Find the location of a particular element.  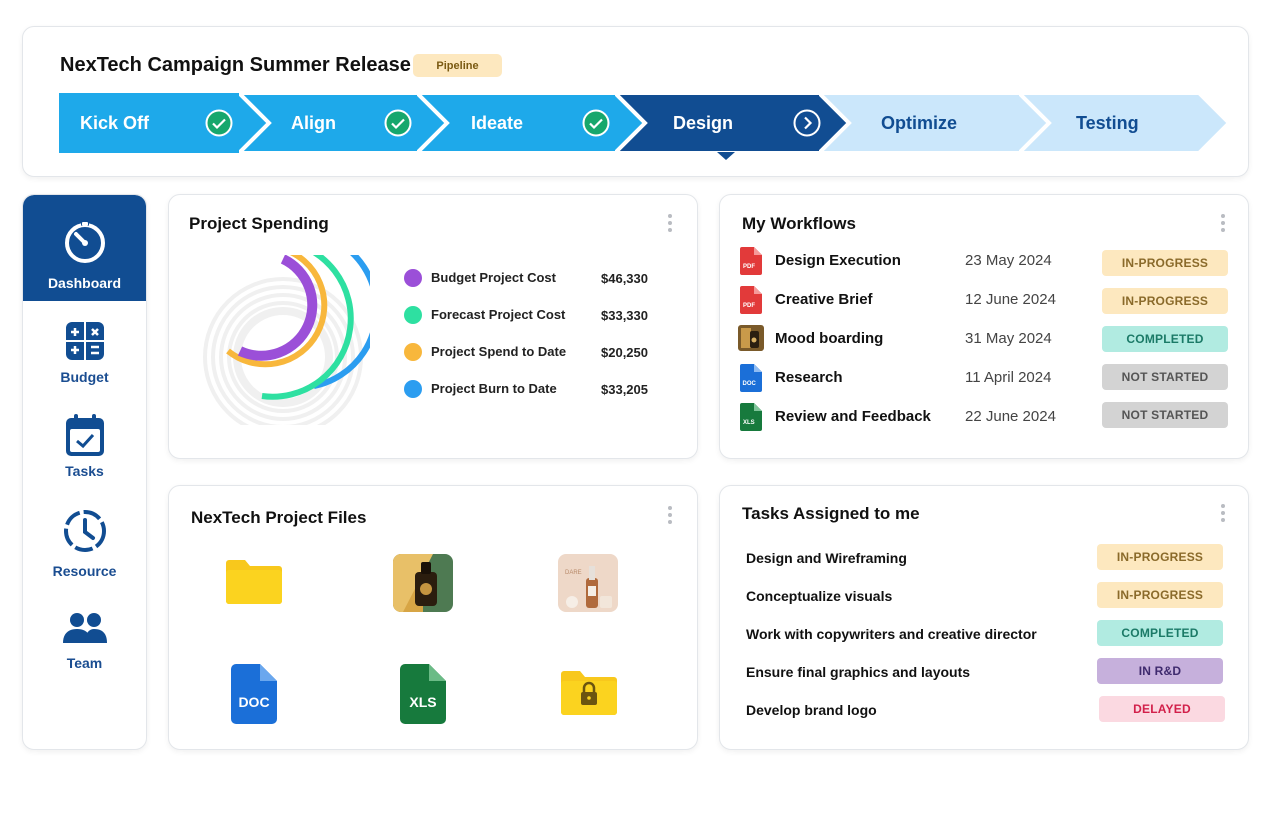

sidebar-item-team: Team is located at coordinates (84, 641).